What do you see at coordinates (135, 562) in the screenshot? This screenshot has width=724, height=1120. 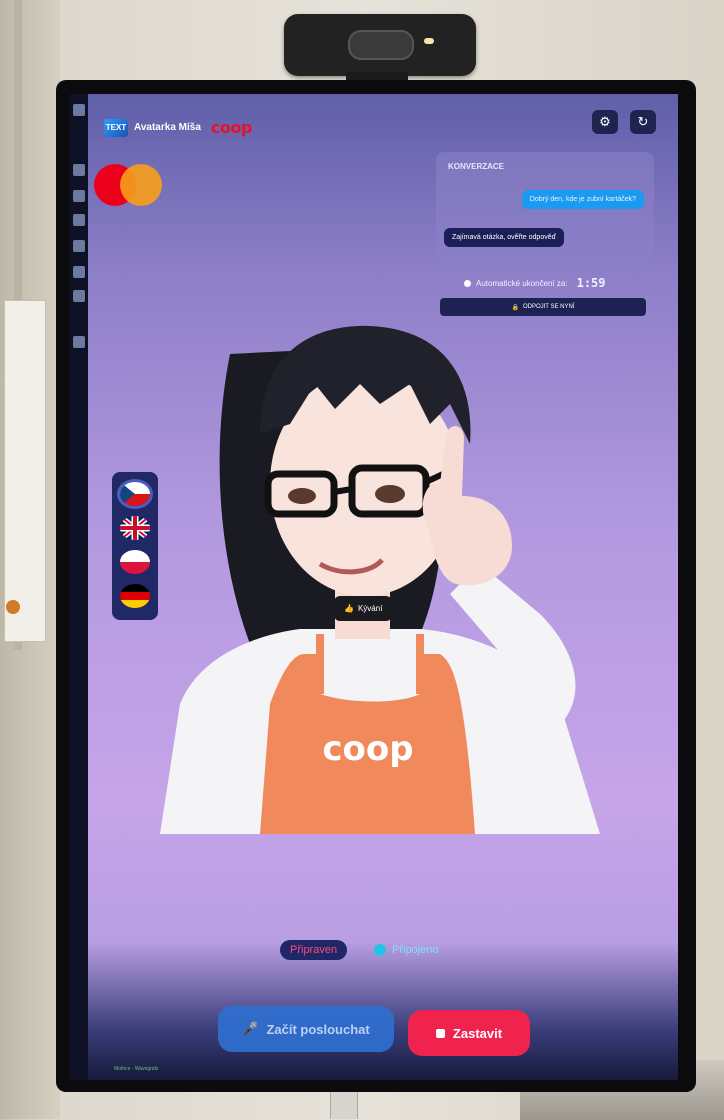 I see `flag-pl-button` at bounding box center [135, 562].